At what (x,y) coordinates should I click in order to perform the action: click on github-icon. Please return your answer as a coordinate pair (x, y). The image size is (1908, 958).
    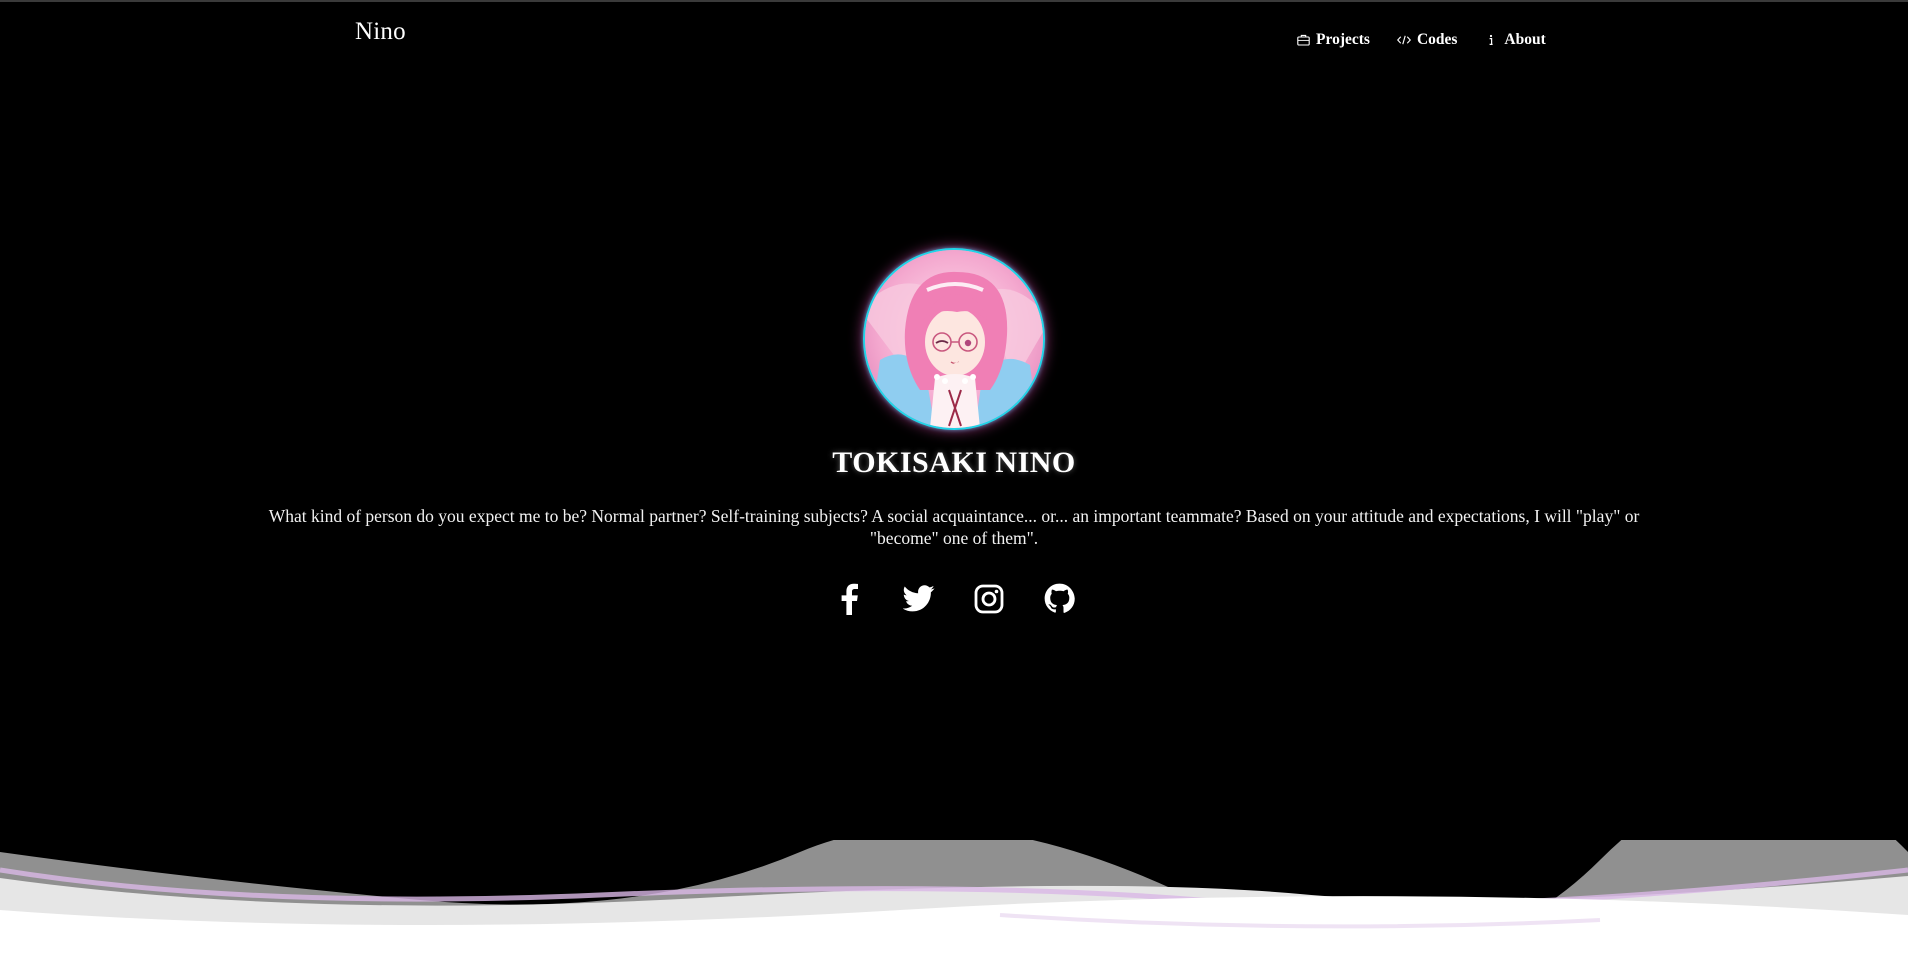
    Looking at the image, I should click on (1059, 601).